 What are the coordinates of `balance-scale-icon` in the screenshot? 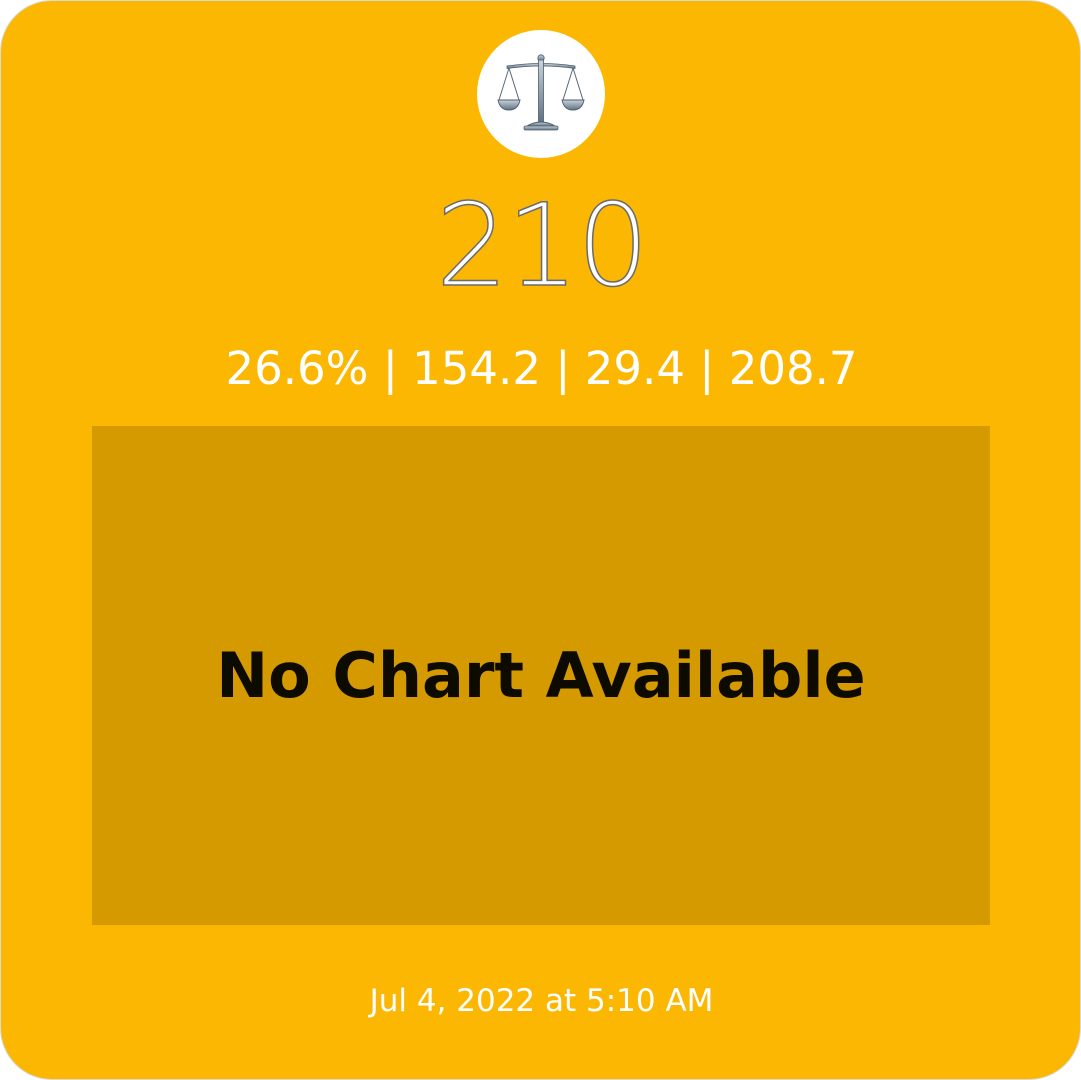 It's located at (541, 92).